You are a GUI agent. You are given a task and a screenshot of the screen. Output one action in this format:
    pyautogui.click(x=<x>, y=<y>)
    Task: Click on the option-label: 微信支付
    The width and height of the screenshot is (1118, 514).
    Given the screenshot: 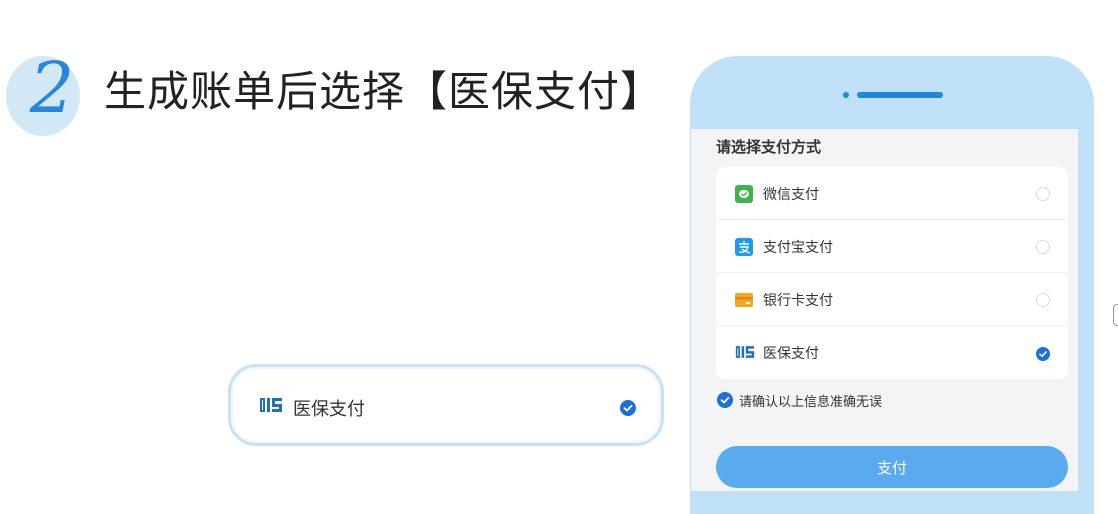 What is the action you would take?
    pyautogui.click(x=791, y=195)
    